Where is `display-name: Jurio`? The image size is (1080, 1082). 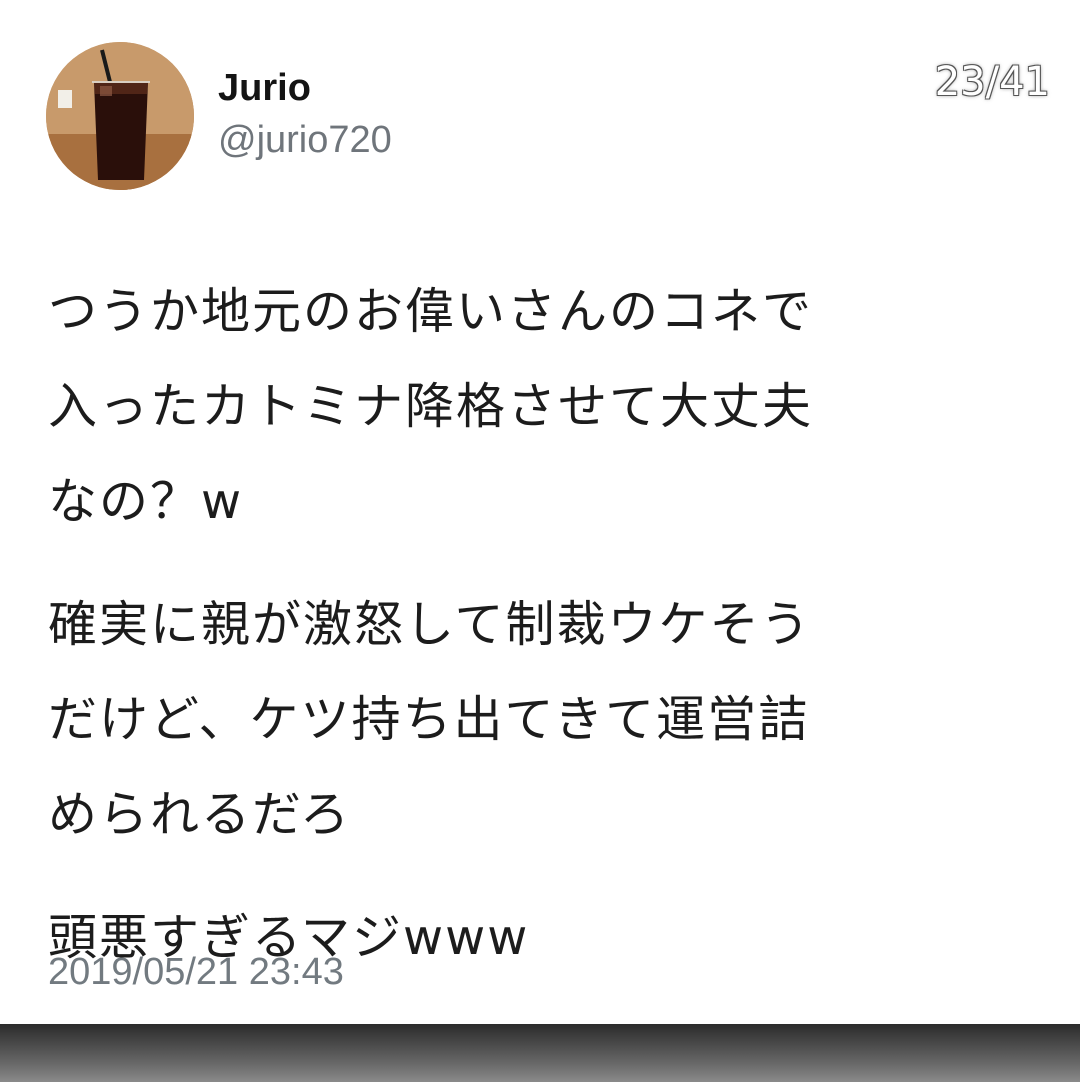 display-name: Jurio is located at coordinates (264, 88).